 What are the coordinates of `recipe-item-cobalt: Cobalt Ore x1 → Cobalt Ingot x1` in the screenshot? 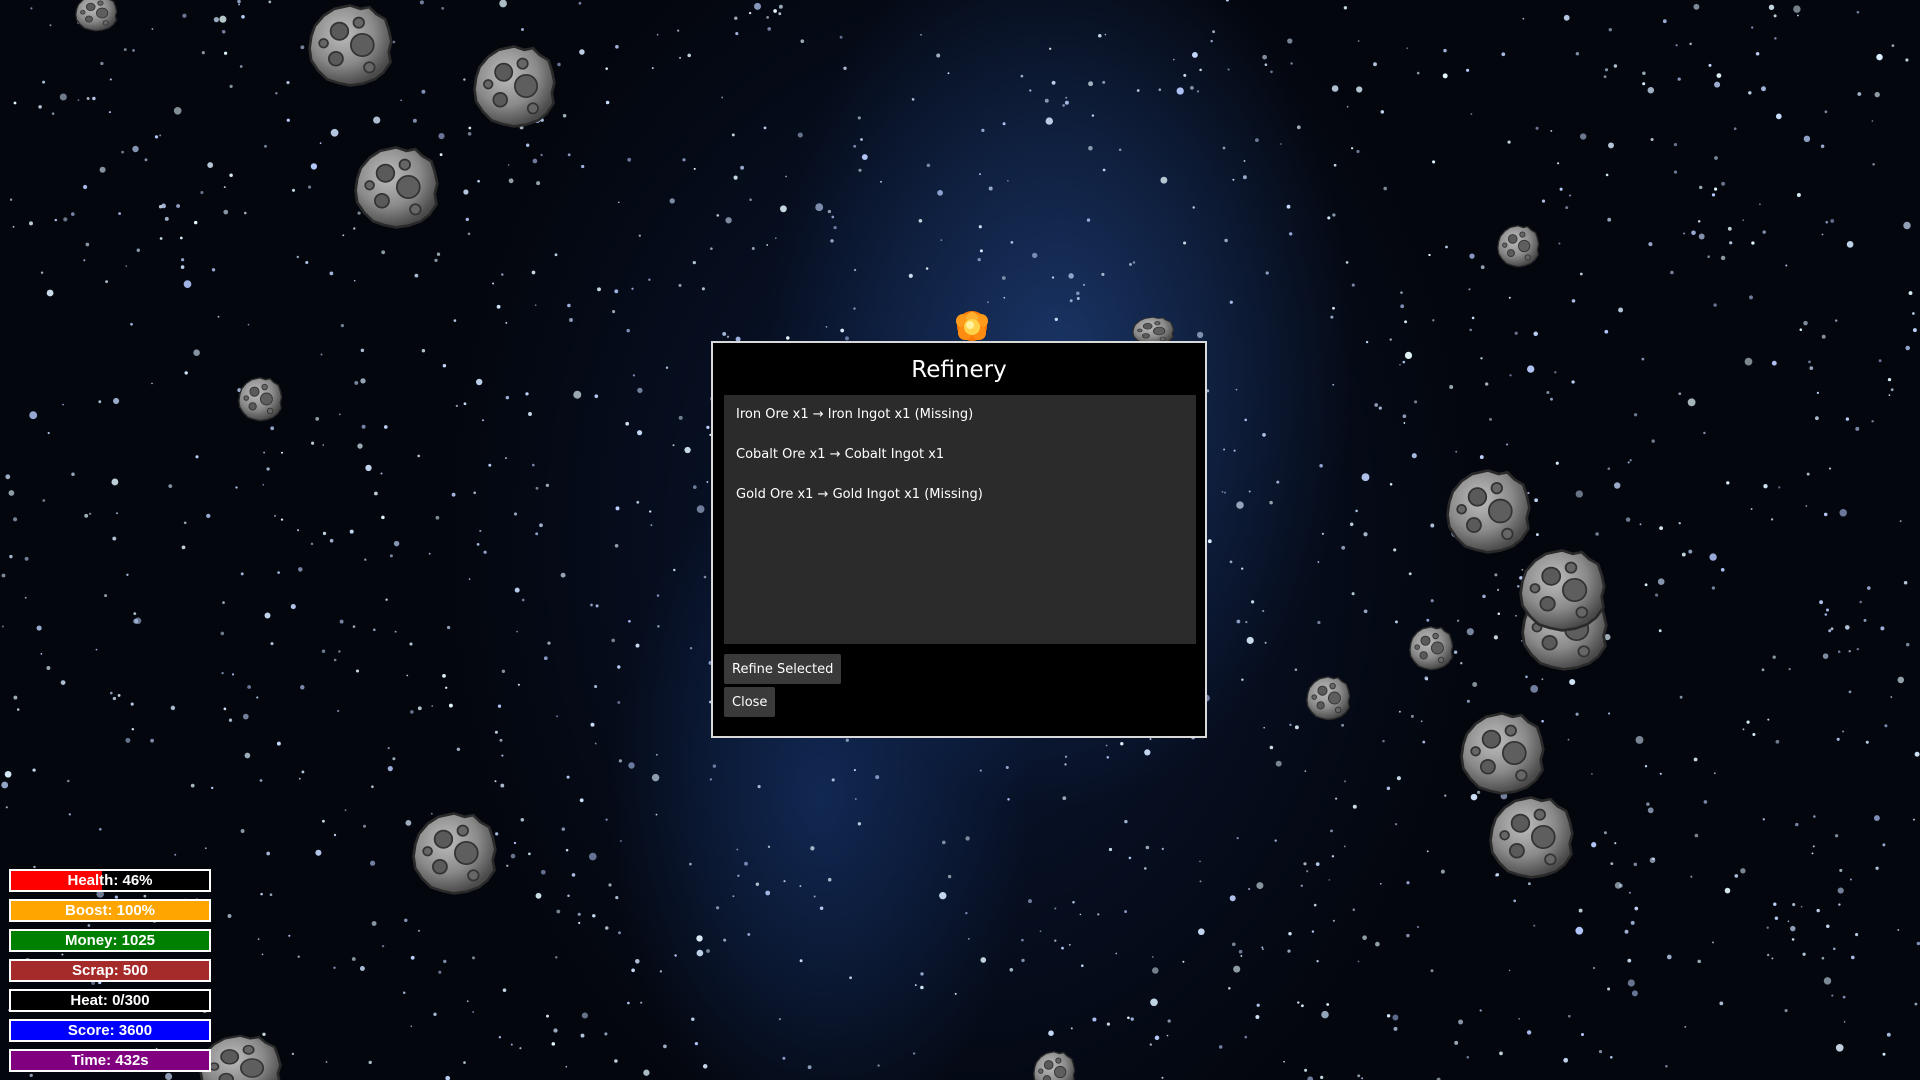 It's located at (960, 463).